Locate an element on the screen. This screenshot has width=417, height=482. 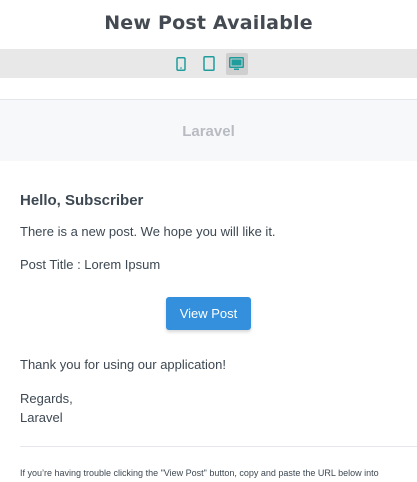
mobile-view-button is located at coordinates (181, 64).